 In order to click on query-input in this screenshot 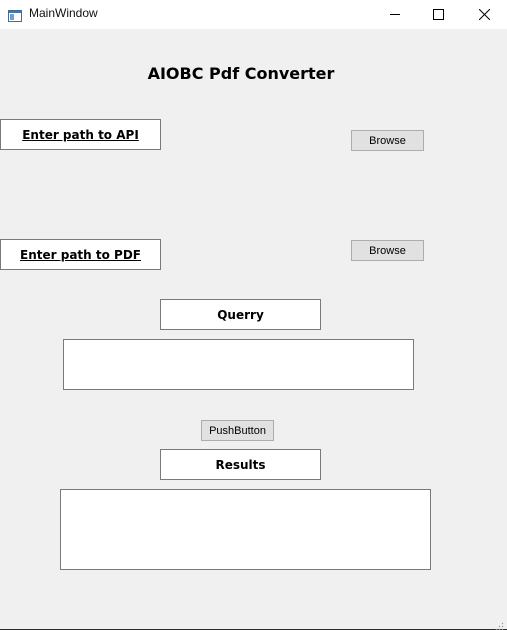, I will do `click(238, 364)`.